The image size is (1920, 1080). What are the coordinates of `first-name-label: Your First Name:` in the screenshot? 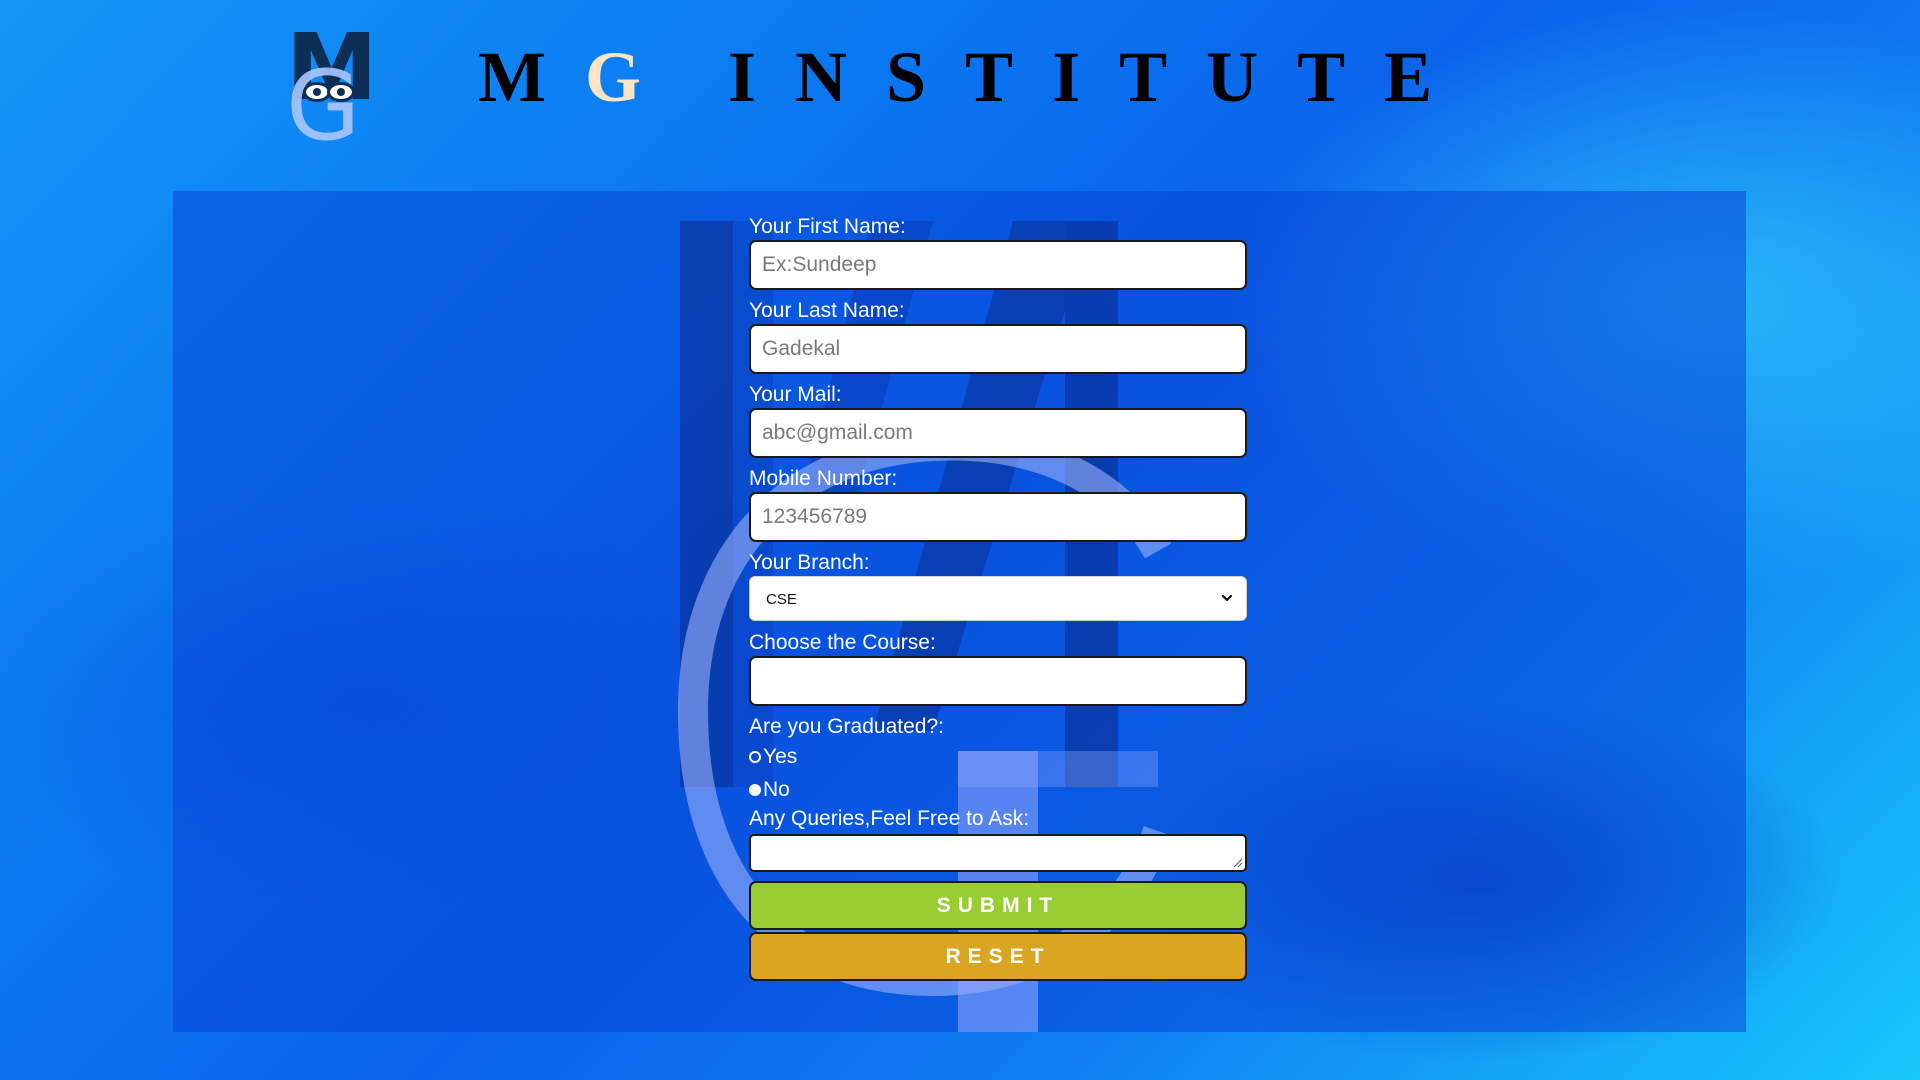 It's located at (827, 226).